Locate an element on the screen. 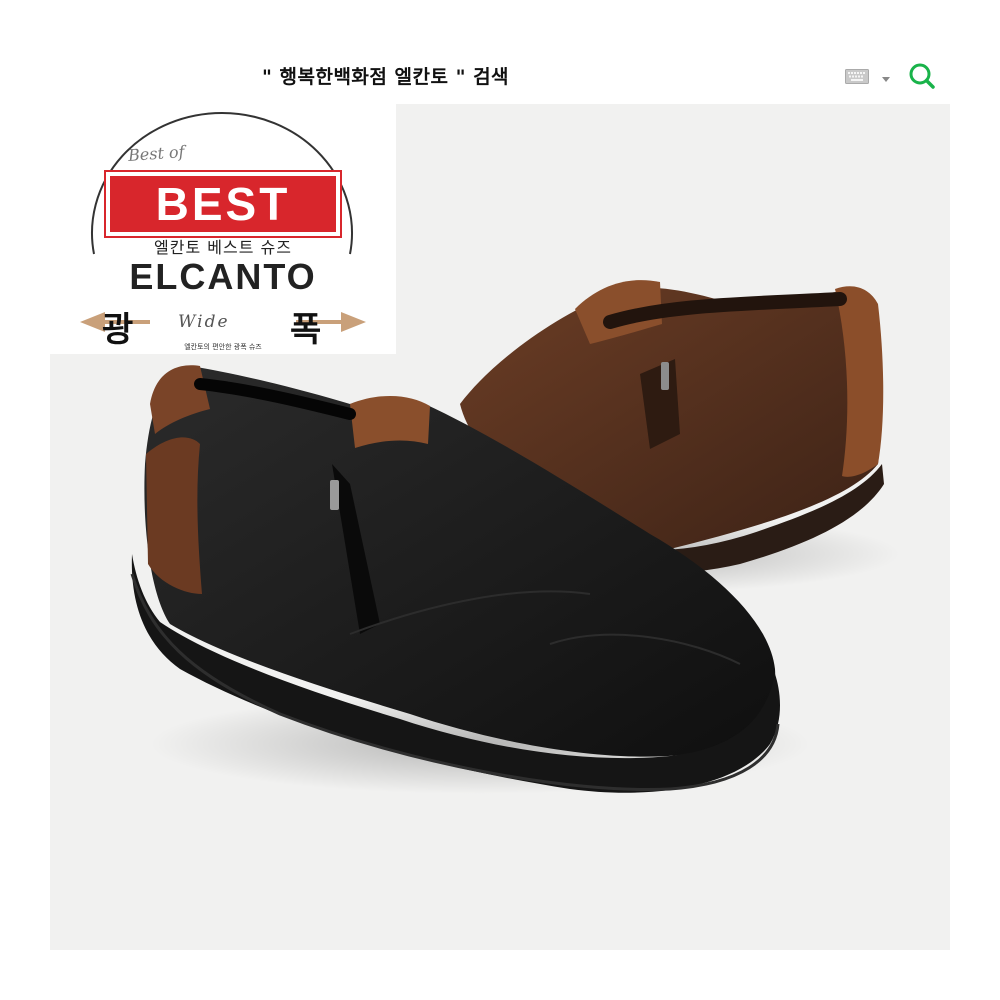 The width and height of the screenshot is (1000, 1000). brand-name: ELCANTO is located at coordinates (223, 276).